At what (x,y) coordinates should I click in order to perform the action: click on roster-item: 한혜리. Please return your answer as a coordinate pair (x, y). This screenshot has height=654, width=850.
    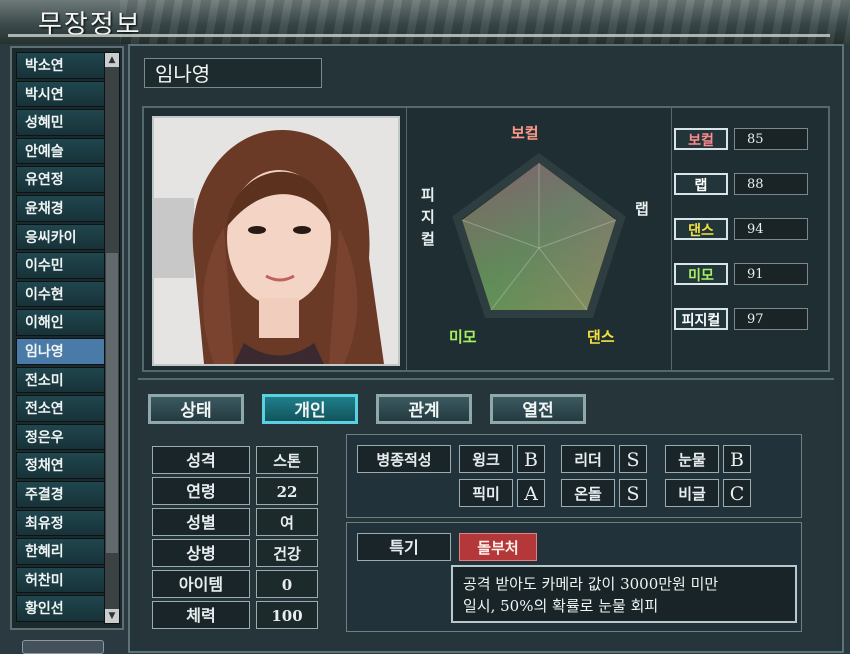
    Looking at the image, I should click on (63, 551).